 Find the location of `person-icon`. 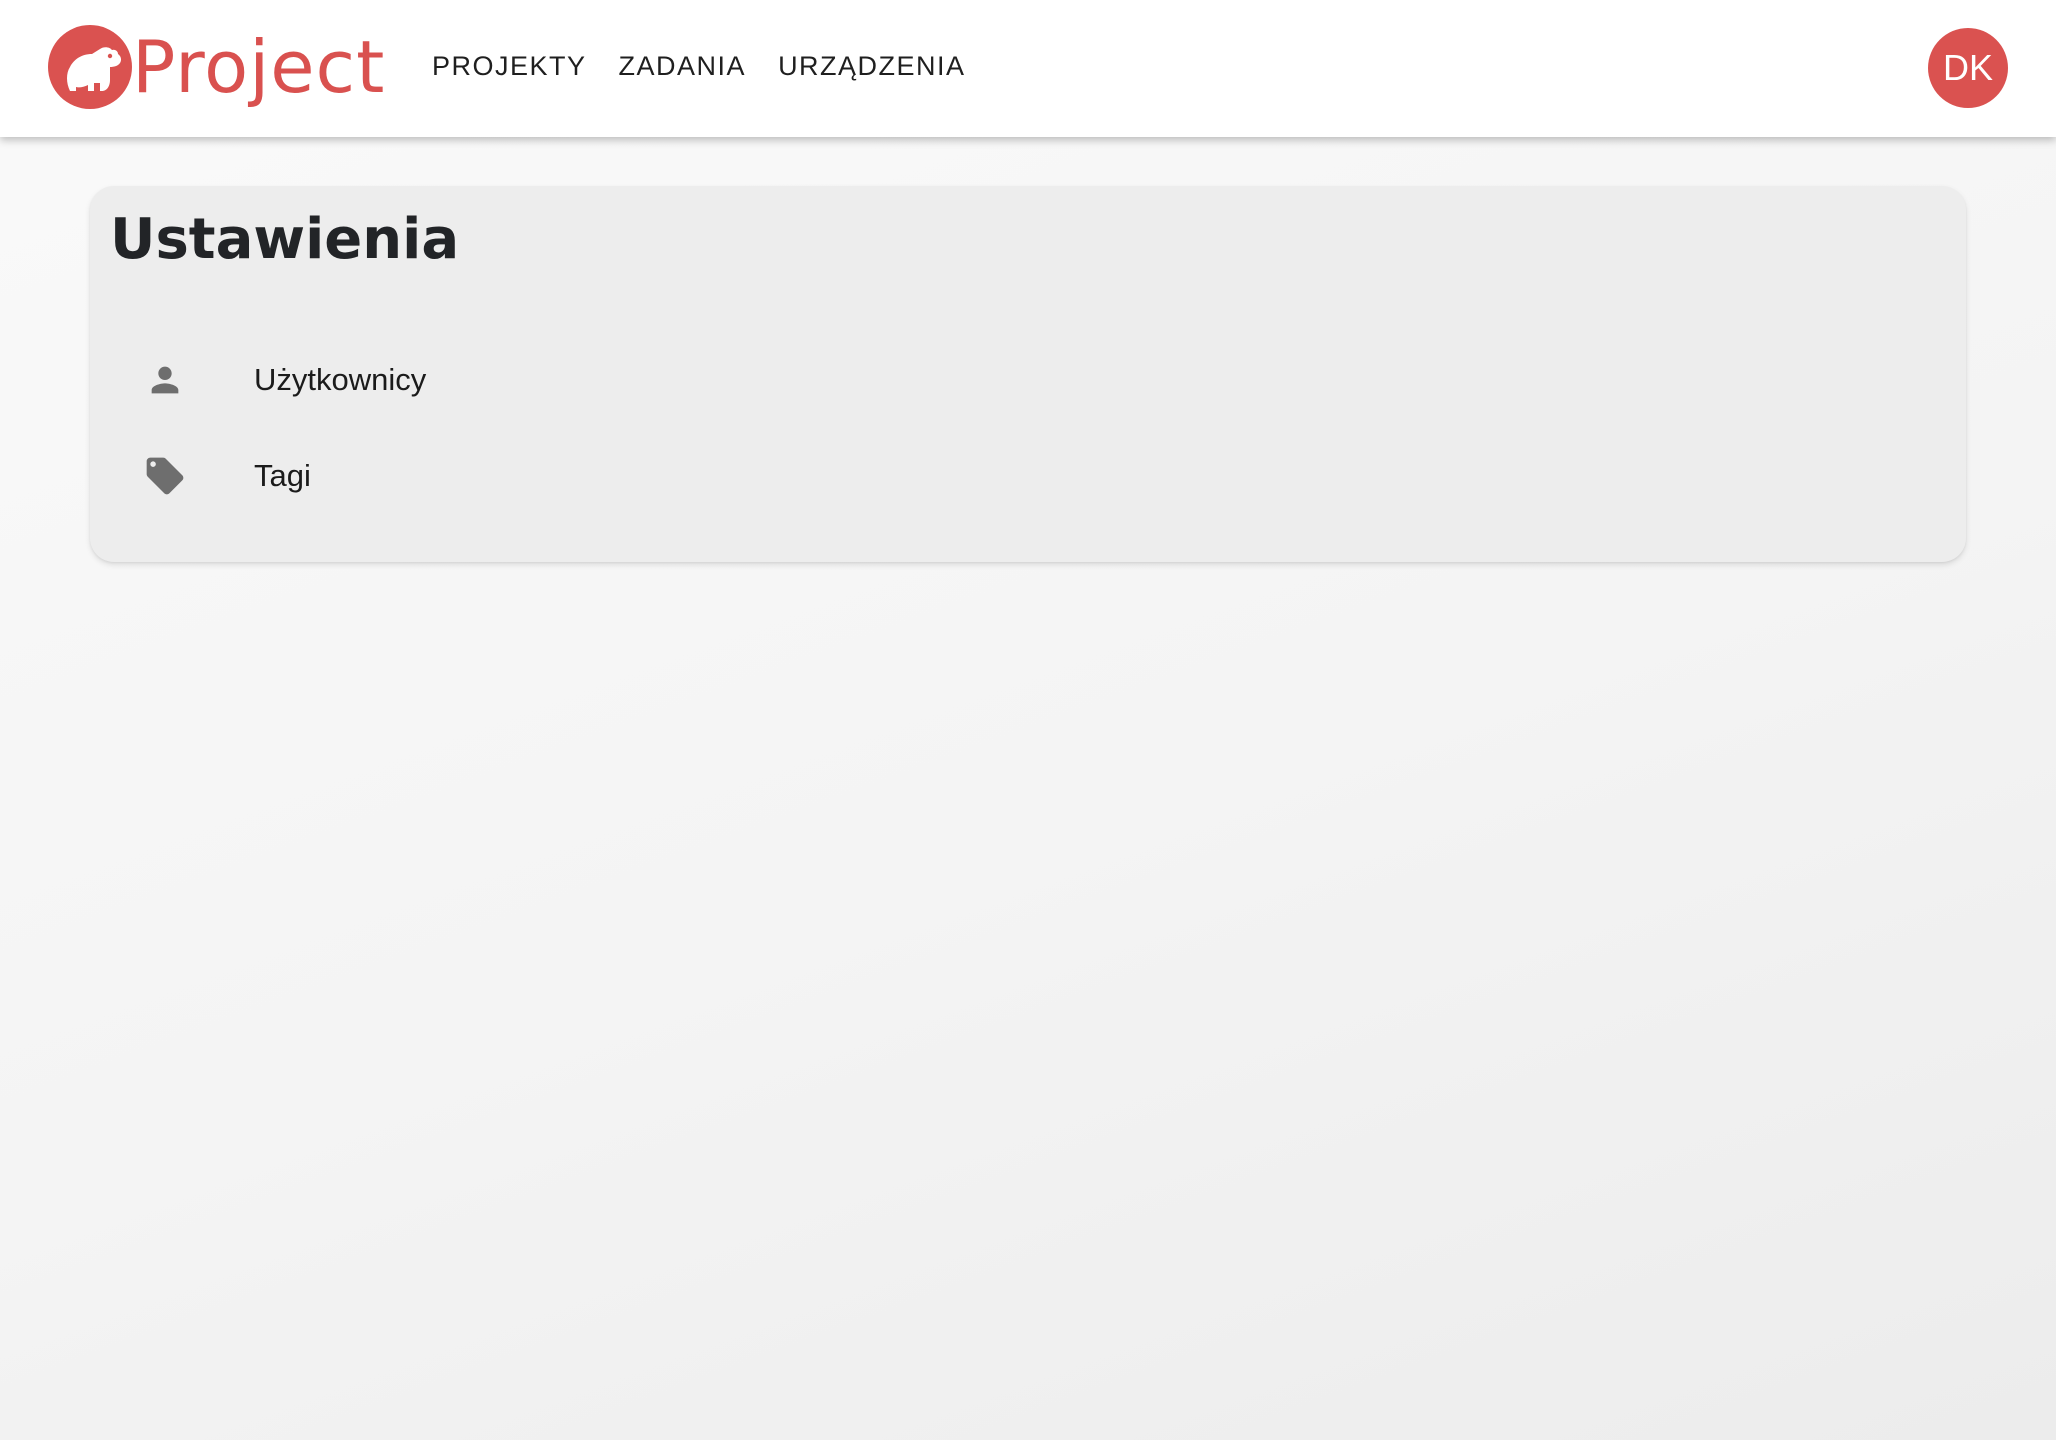

person-icon is located at coordinates (165, 380).